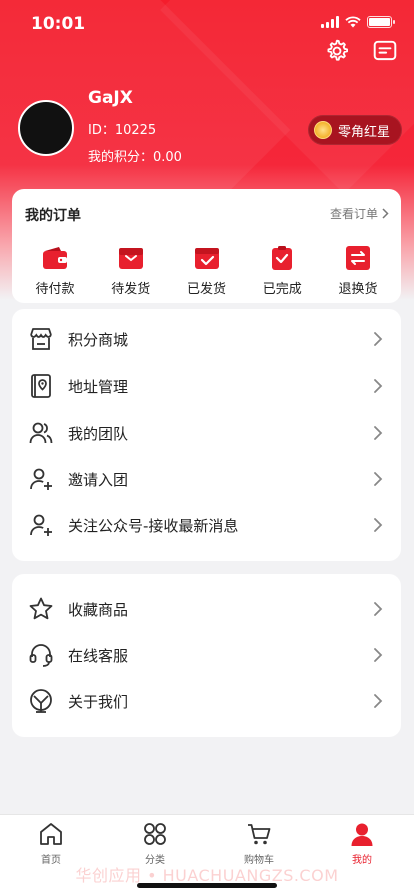 The image size is (414, 896). I want to click on menu-item-my-team: 我的团队, so click(206, 433).